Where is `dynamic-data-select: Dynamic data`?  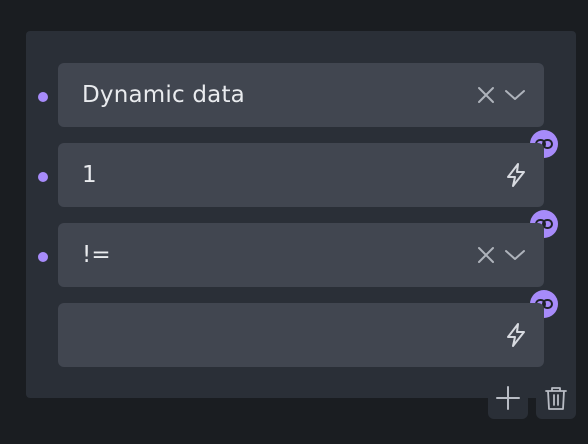 dynamic-data-select: Dynamic data is located at coordinates (301, 95).